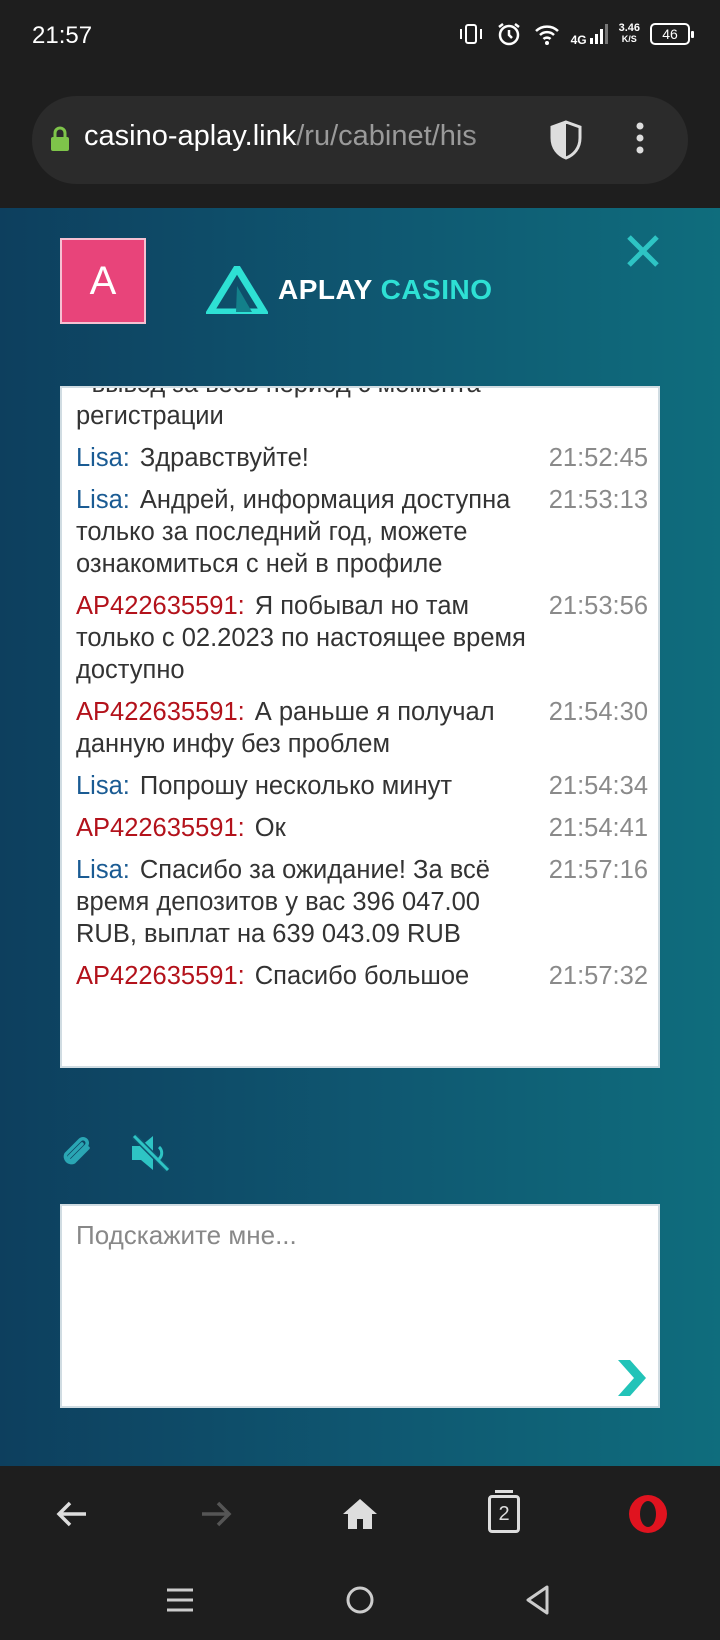  I want to click on message-text: Попрошу несколько минут, so click(296, 786).